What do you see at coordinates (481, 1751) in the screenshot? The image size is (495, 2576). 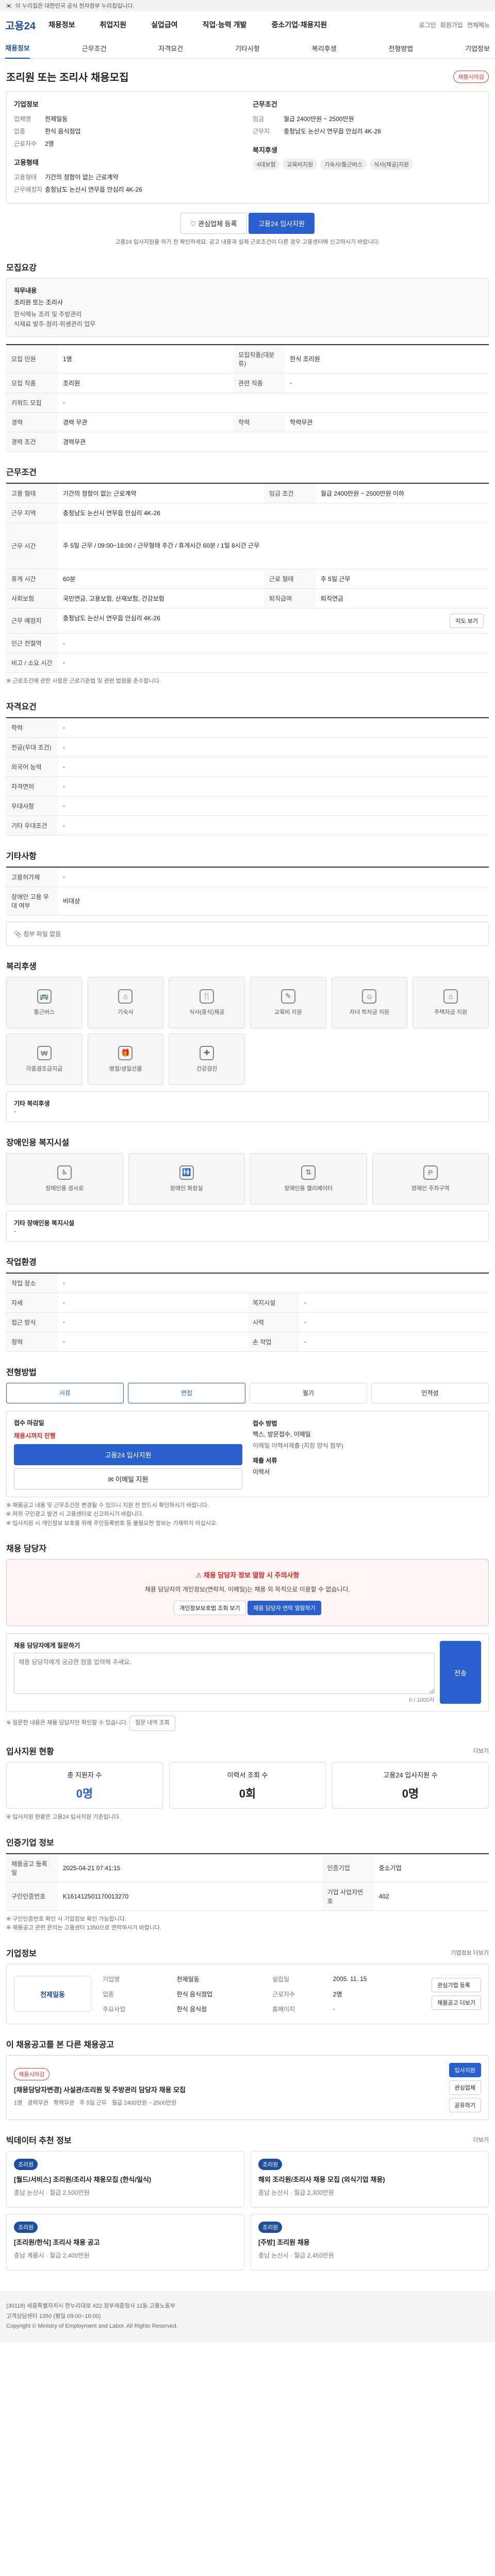 I see `more-link: 더보기` at bounding box center [481, 1751].